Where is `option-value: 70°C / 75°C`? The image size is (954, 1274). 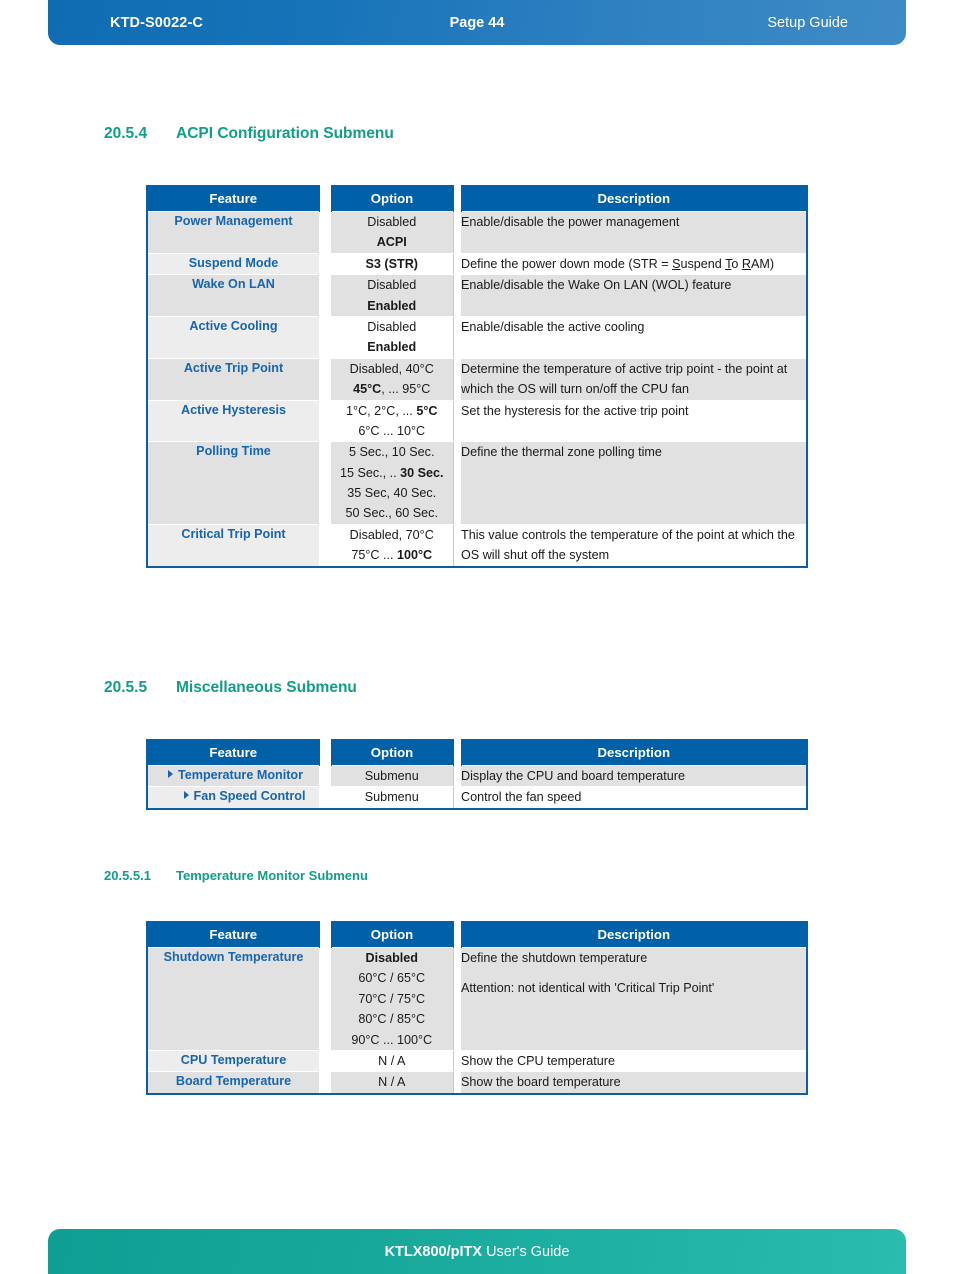 option-value: 70°C / 75°C is located at coordinates (392, 998).